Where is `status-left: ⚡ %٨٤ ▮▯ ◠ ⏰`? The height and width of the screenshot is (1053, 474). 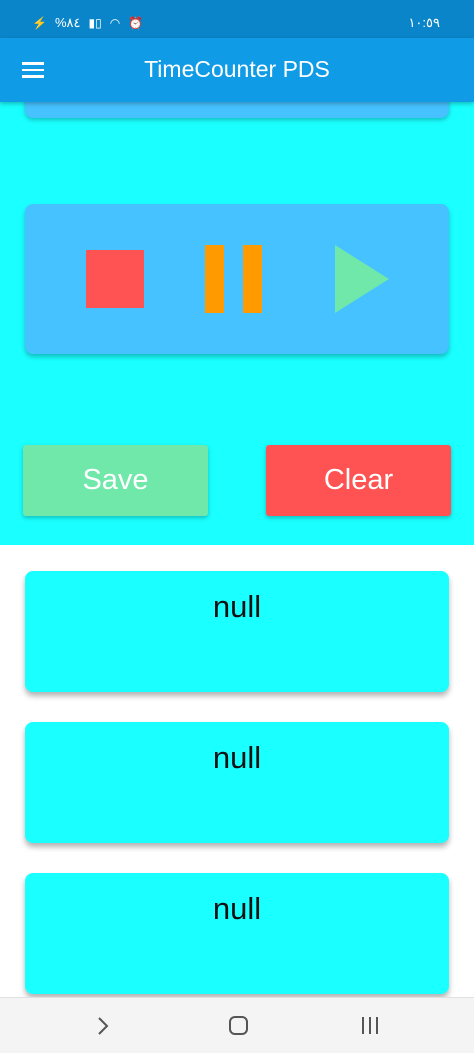
status-left: ⚡ %٨٤ ▮▯ ◠ ⏰ is located at coordinates (87, 23).